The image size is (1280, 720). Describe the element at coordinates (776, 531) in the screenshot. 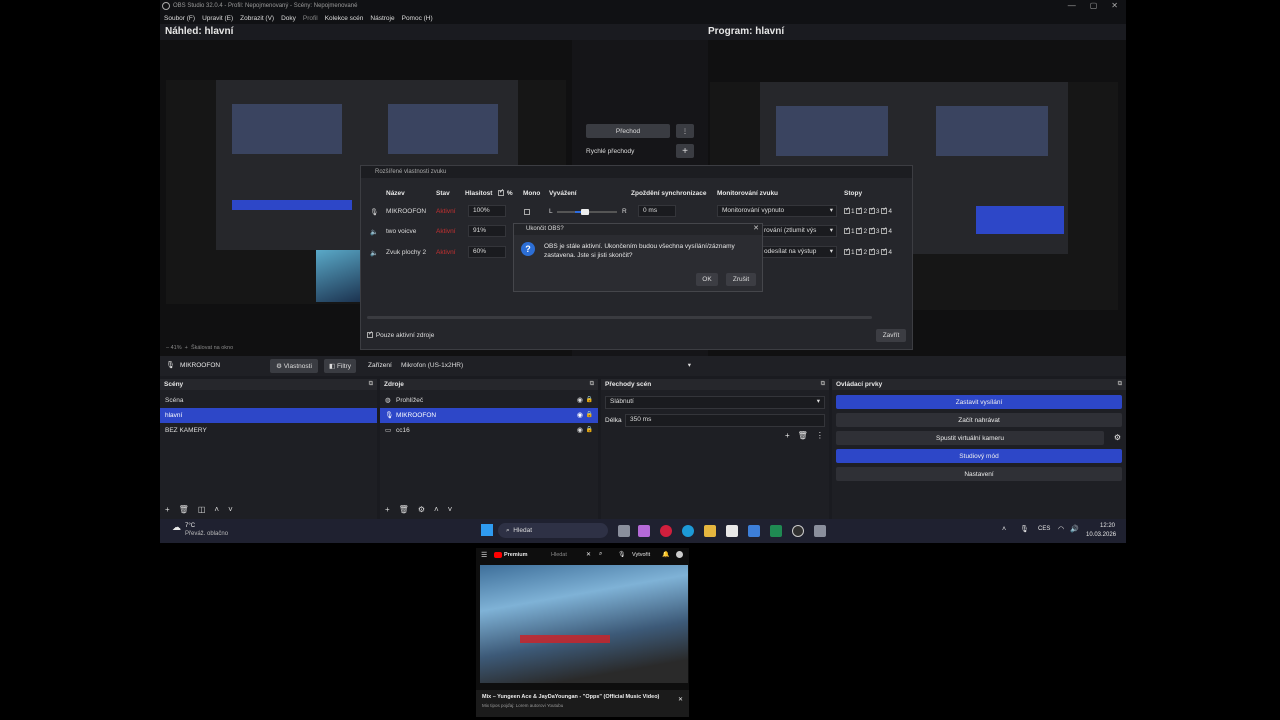

I see `app-icon` at that location.